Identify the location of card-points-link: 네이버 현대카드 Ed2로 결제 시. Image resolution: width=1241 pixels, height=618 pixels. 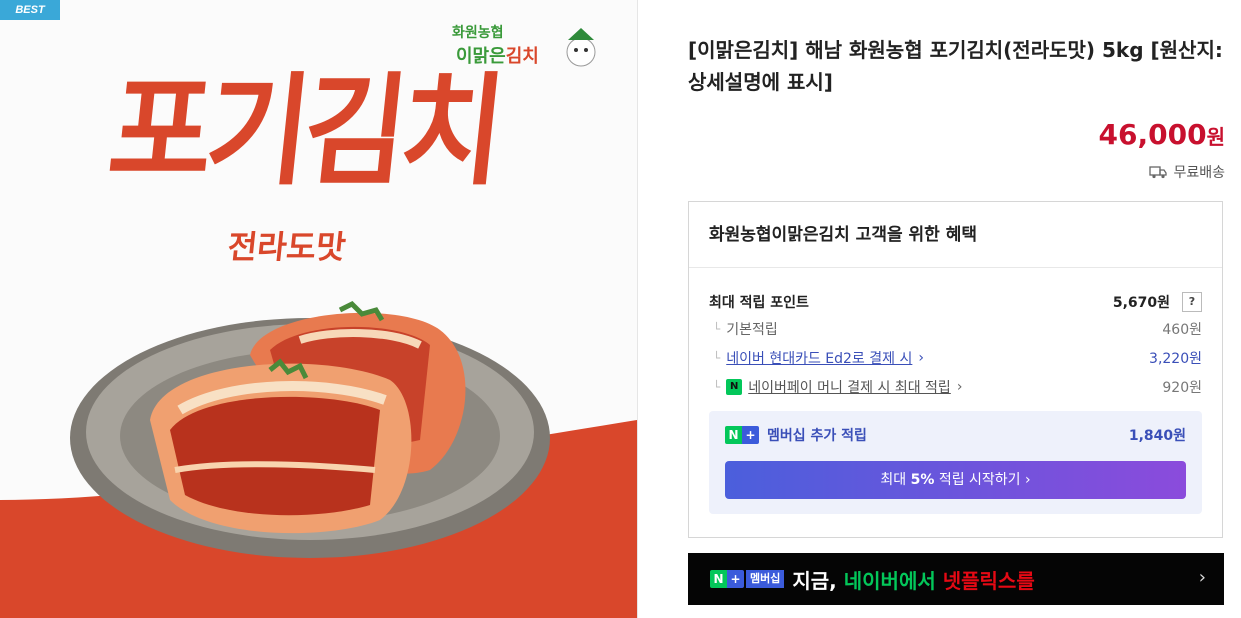
(819, 358).